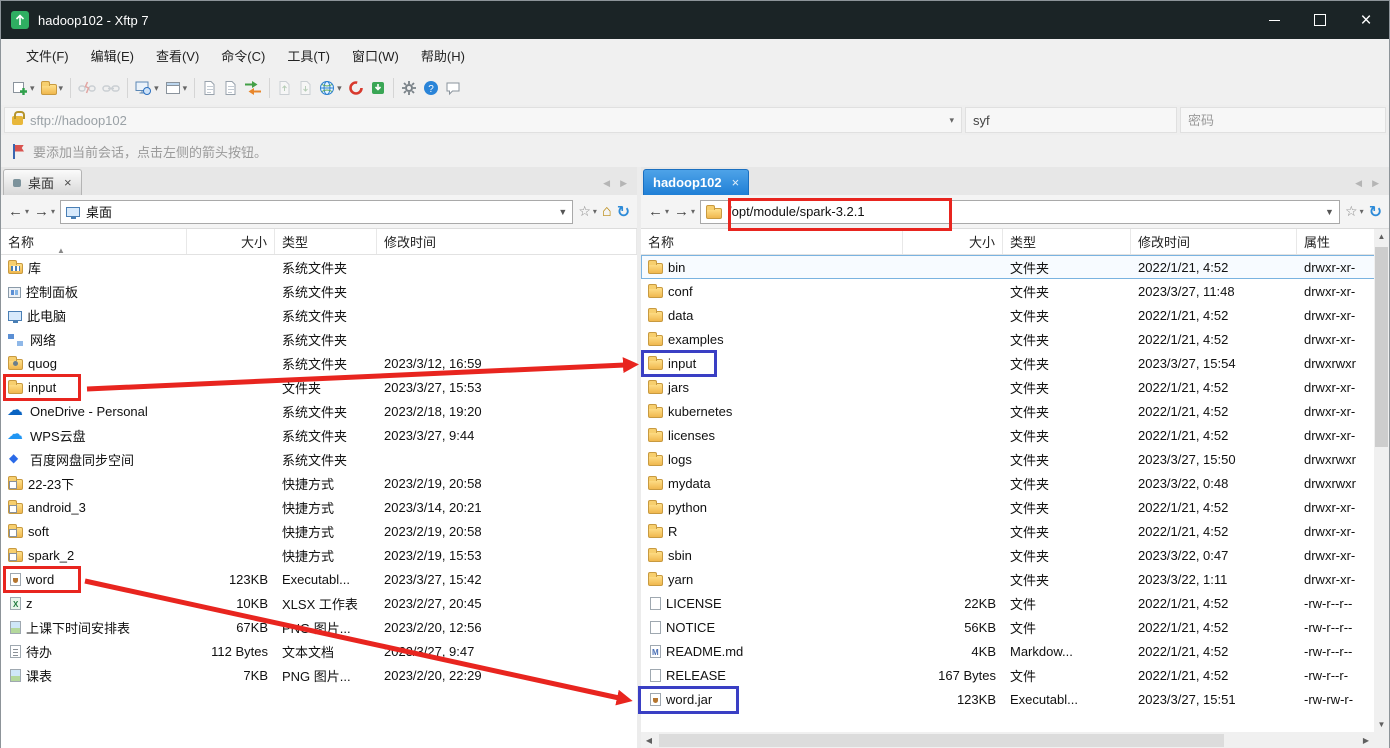 Image resolution: width=1390 pixels, height=748 pixels. What do you see at coordinates (1381, 236) in the screenshot?
I see `scroll-up-icon: ▲` at bounding box center [1381, 236].